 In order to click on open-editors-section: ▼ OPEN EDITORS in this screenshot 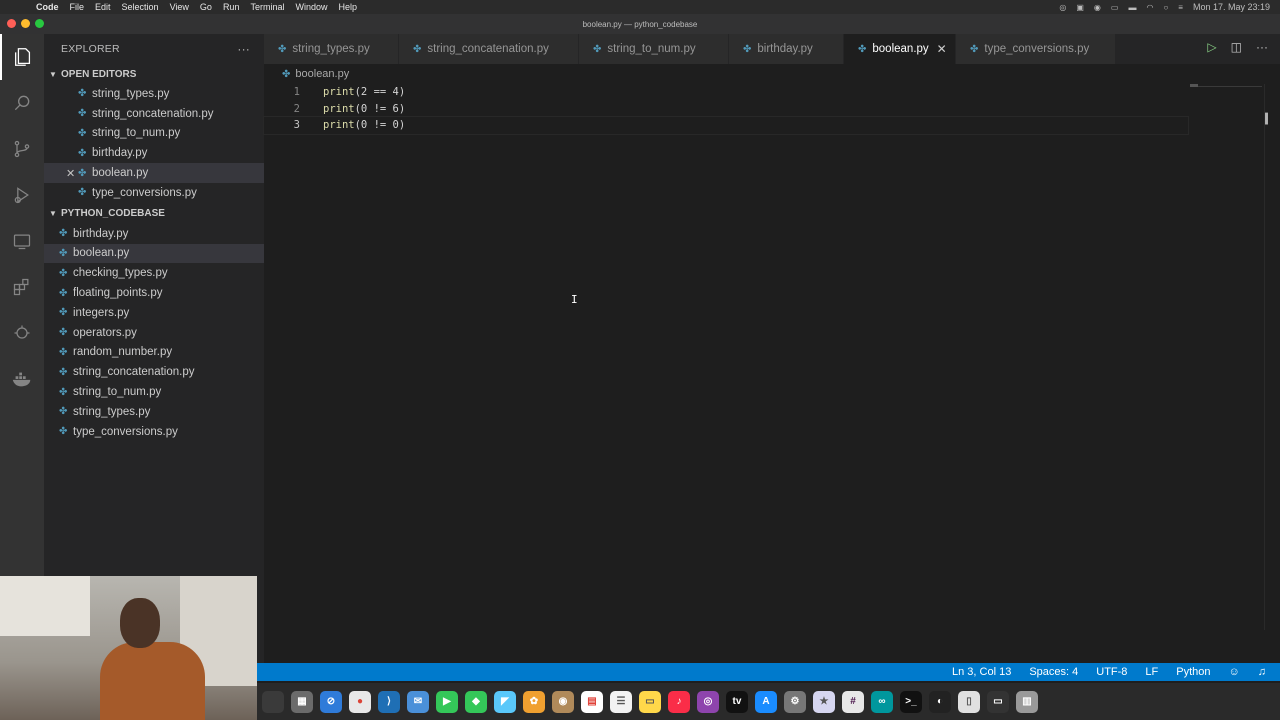, I will do `click(154, 74)`.